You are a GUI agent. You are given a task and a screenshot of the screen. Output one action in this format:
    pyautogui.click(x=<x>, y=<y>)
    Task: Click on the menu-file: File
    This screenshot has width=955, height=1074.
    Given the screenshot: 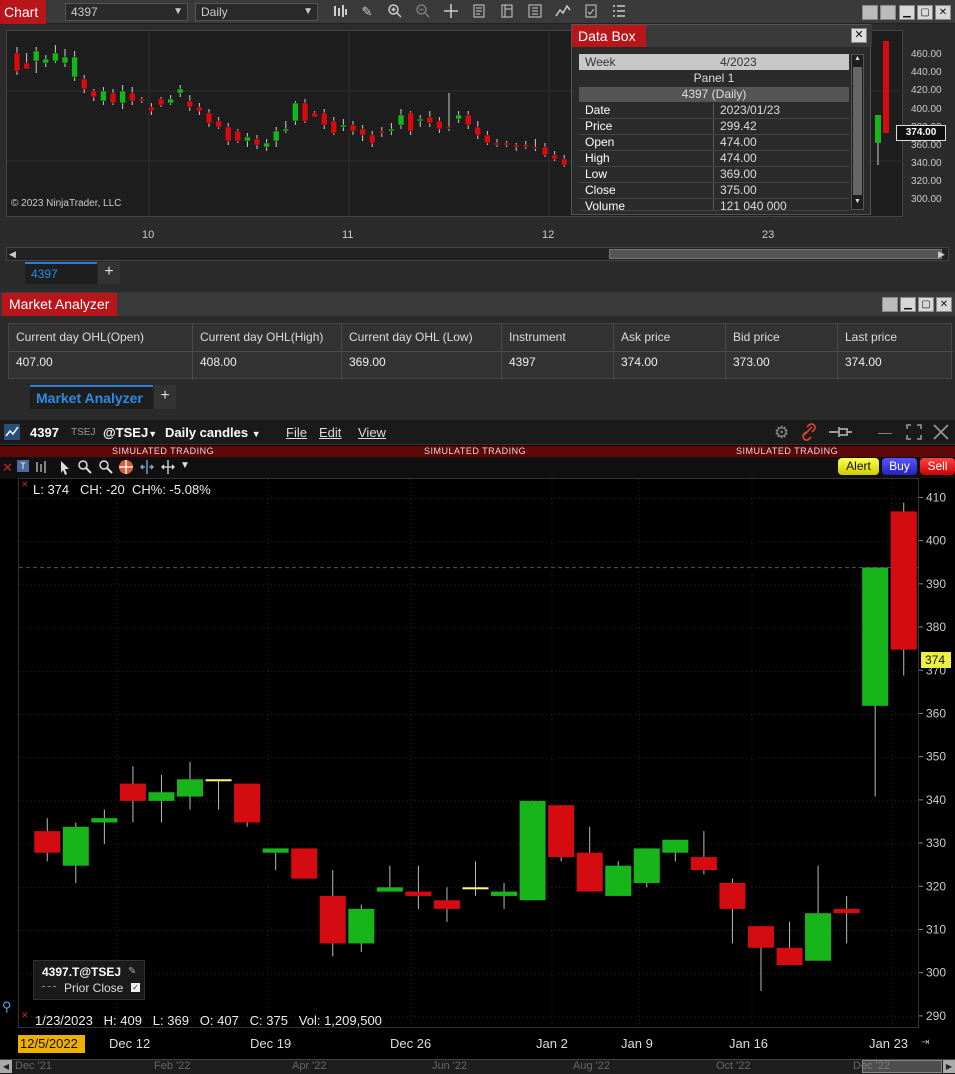 What is the action you would take?
    pyautogui.click(x=296, y=432)
    